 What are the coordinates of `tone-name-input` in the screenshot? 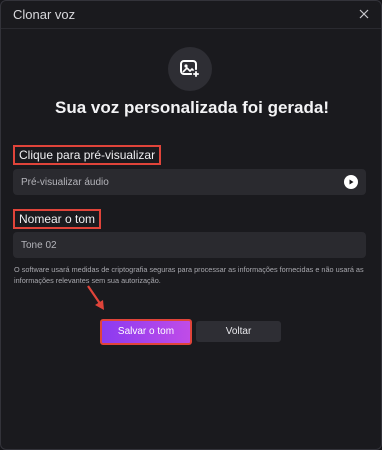 It's located at (181, 245).